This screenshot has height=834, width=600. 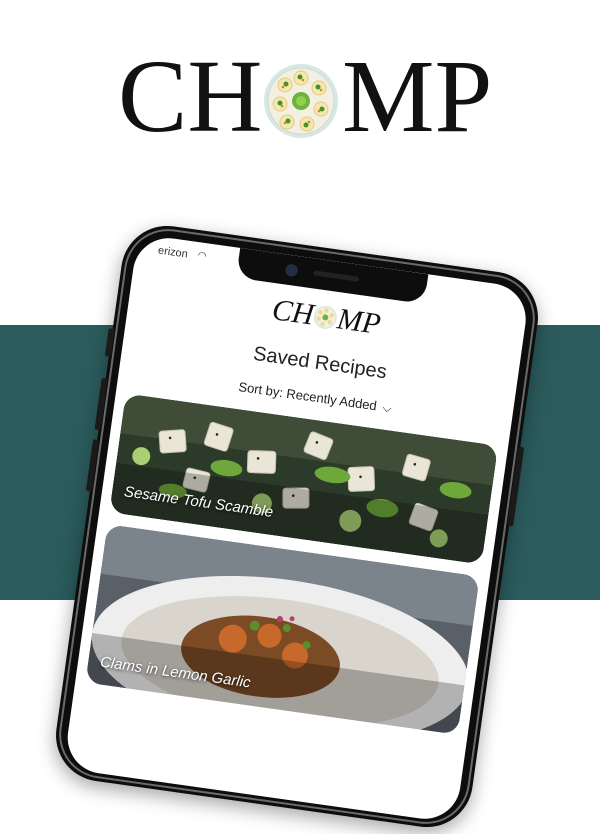 I want to click on chevron-down-icon: ⌵, so click(x=387, y=408).